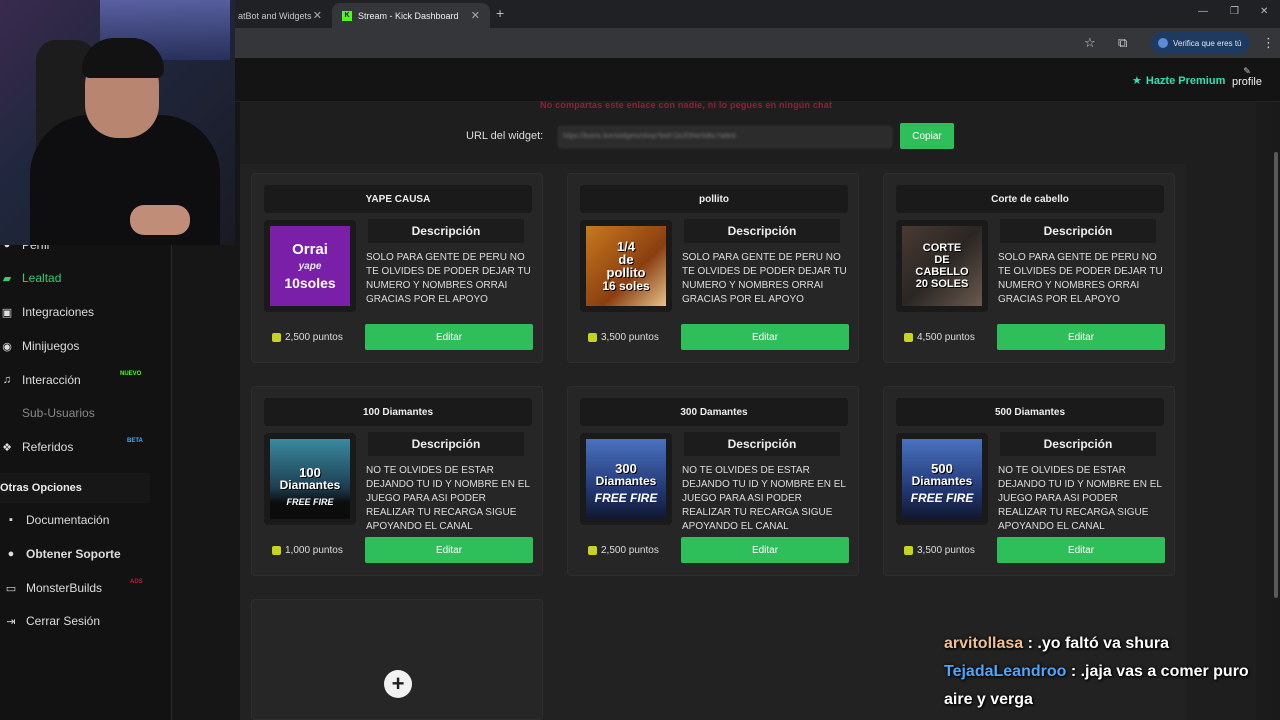 This screenshot has width=1280, height=720. Describe the element at coordinates (48, 447) in the screenshot. I see `sidebar-item-label: Referidos` at that location.